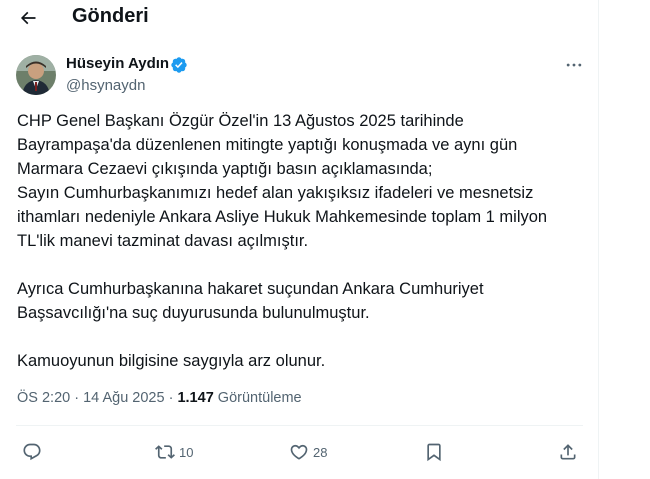  Describe the element at coordinates (299, 18) in the screenshot. I see `top-bar: Gönderi` at that location.